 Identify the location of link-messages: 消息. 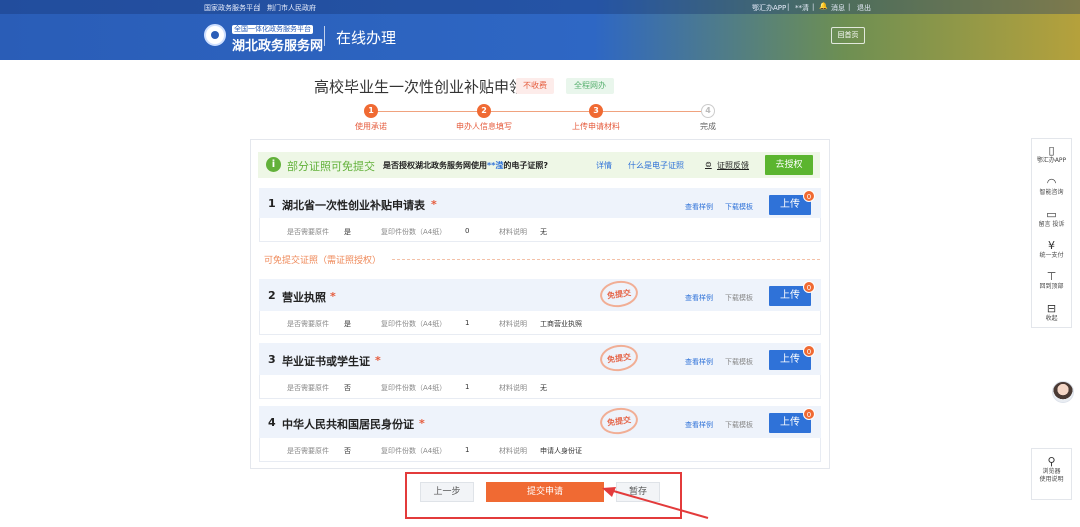
(838, 8).